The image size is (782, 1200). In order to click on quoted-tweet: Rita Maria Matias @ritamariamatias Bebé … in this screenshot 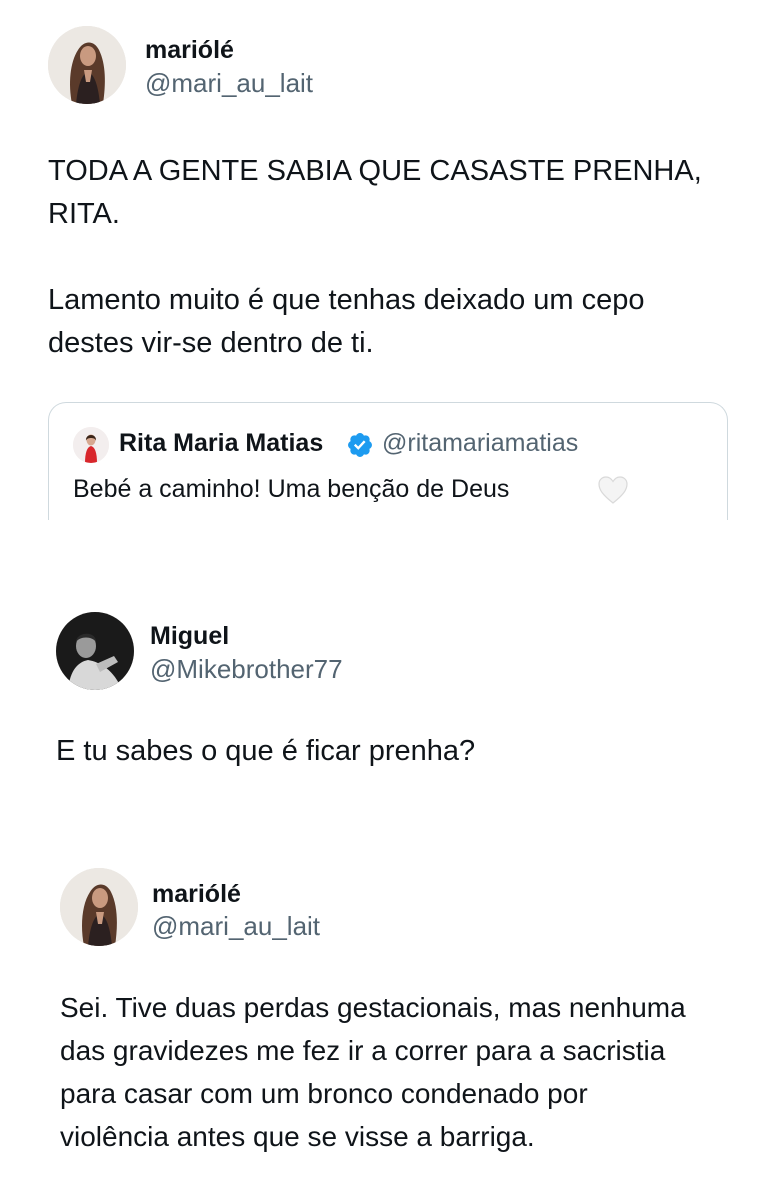, I will do `click(388, 461)`.